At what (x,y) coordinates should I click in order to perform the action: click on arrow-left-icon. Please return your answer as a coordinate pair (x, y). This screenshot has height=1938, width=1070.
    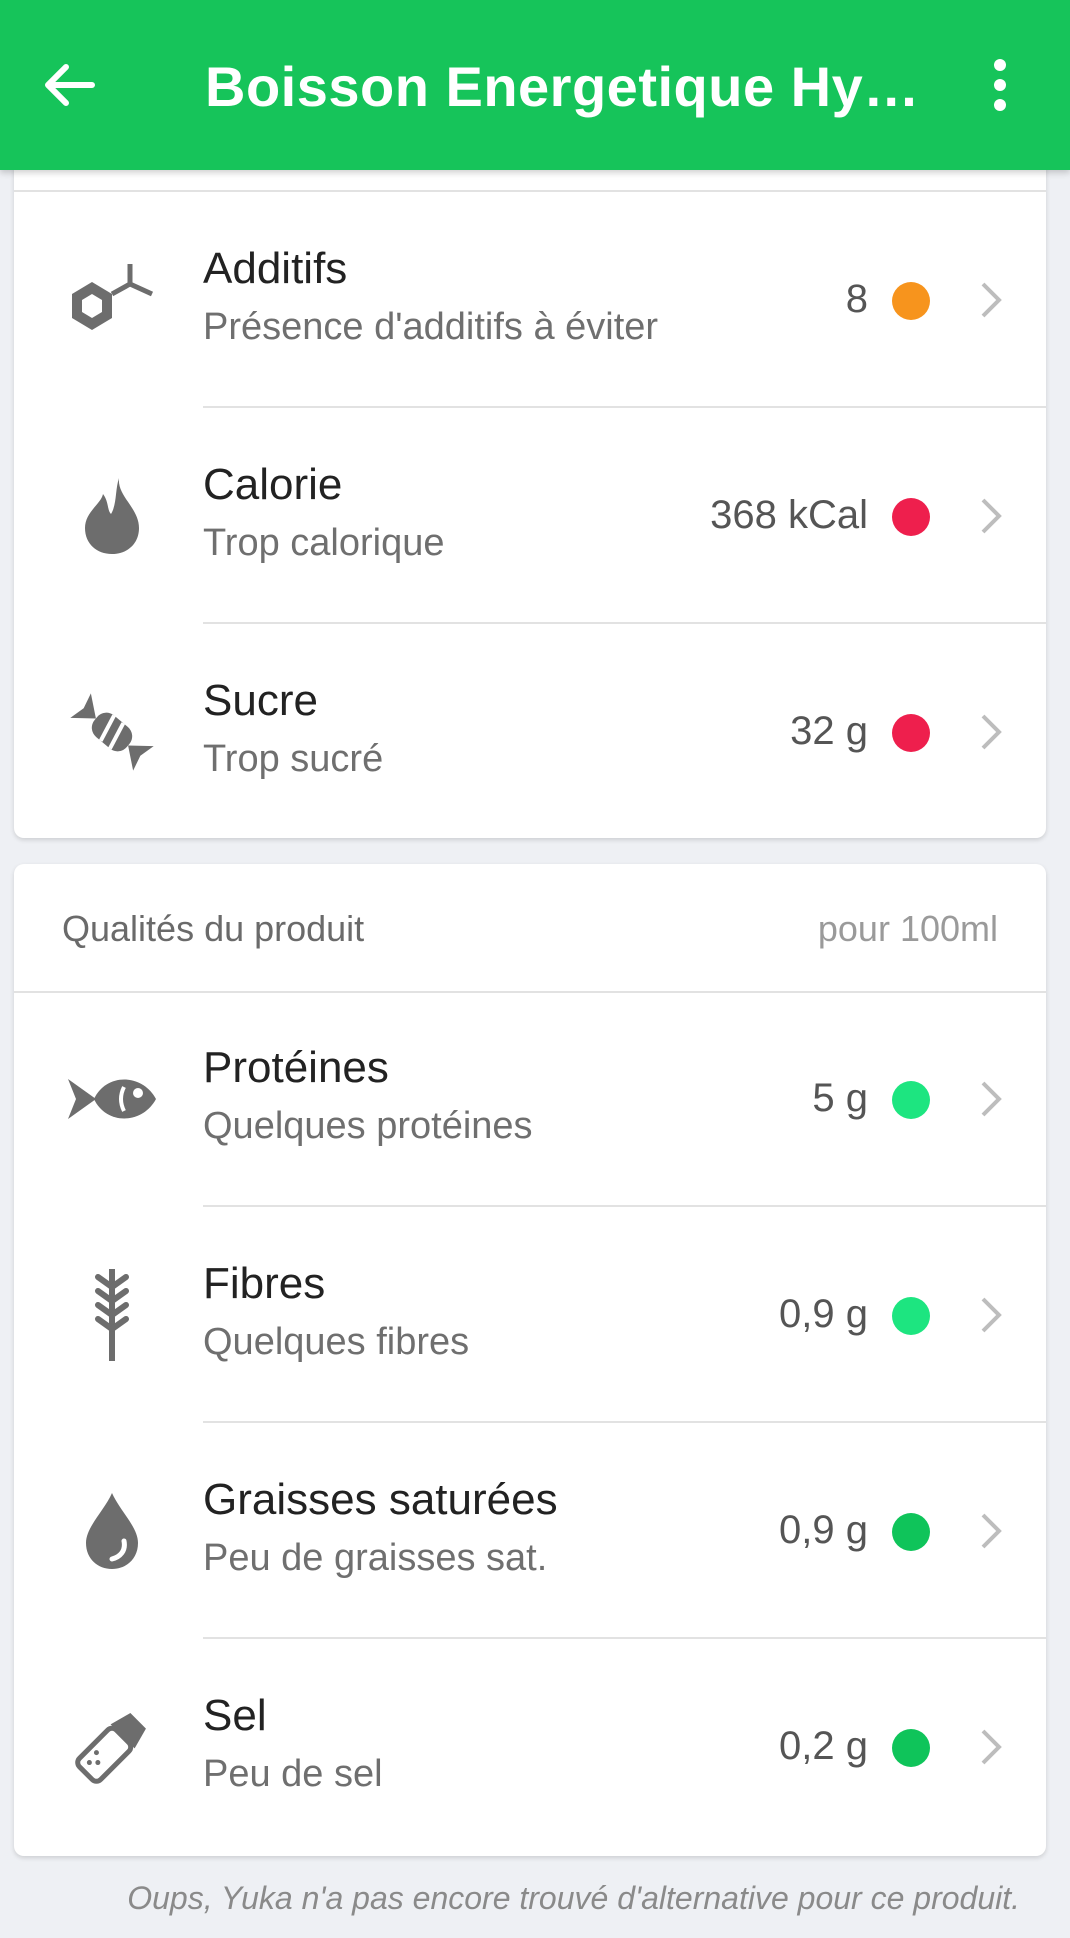
    Looking at the image, I should click on (70, 85).